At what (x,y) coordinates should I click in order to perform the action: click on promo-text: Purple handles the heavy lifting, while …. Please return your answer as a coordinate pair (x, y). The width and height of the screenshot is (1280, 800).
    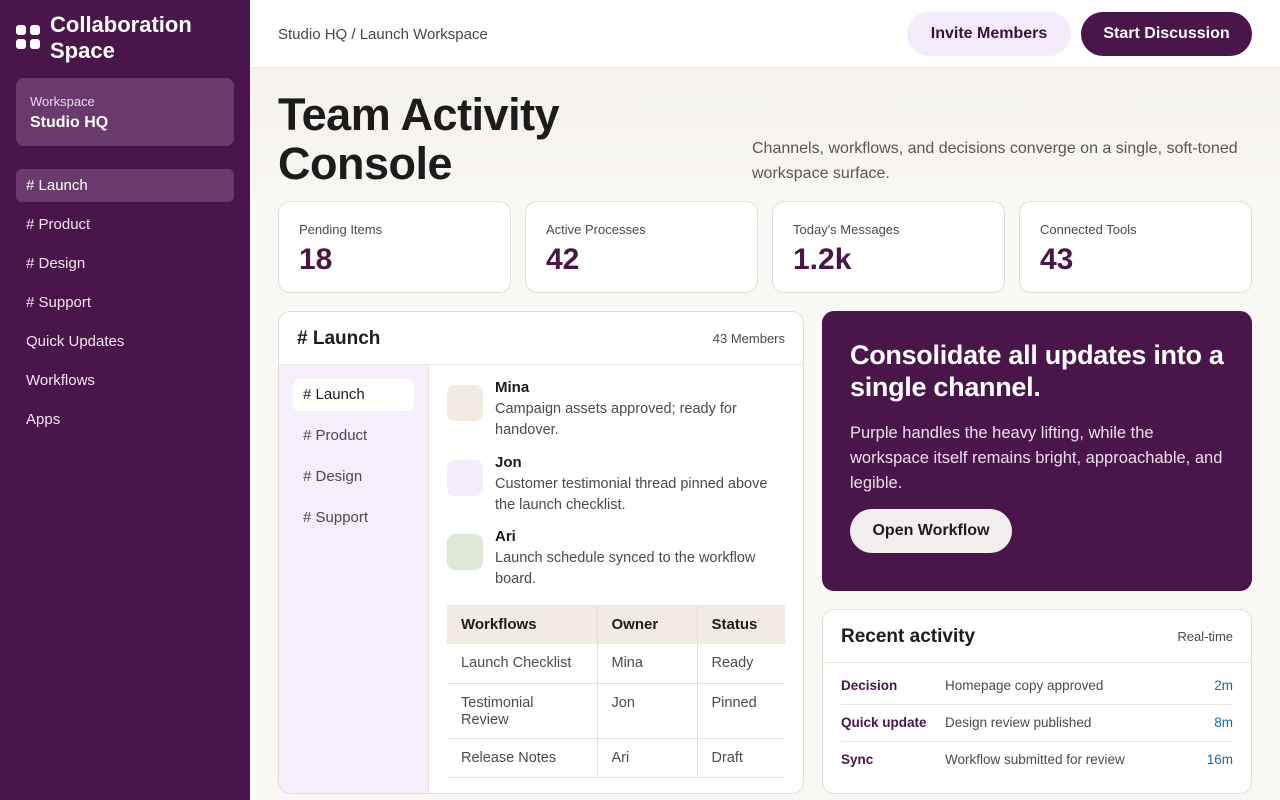
    Looking at the image, I should click on (1036, 458).